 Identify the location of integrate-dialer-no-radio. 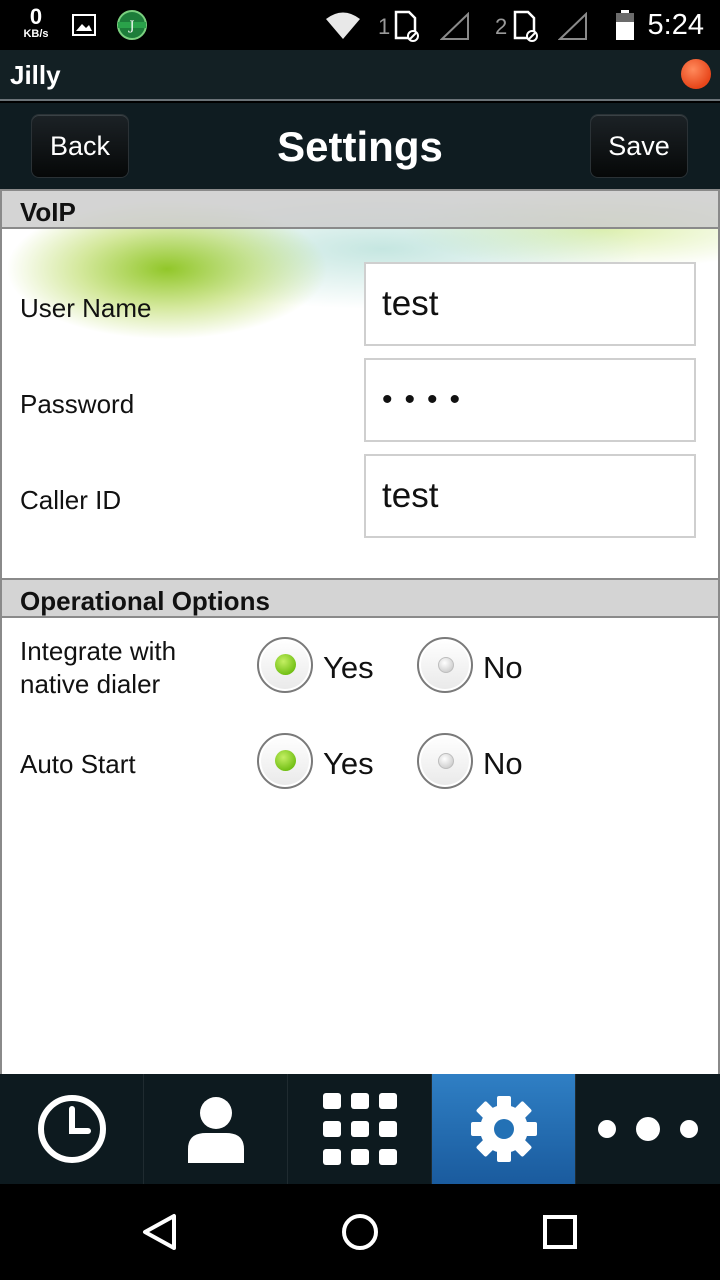
(445, 665).